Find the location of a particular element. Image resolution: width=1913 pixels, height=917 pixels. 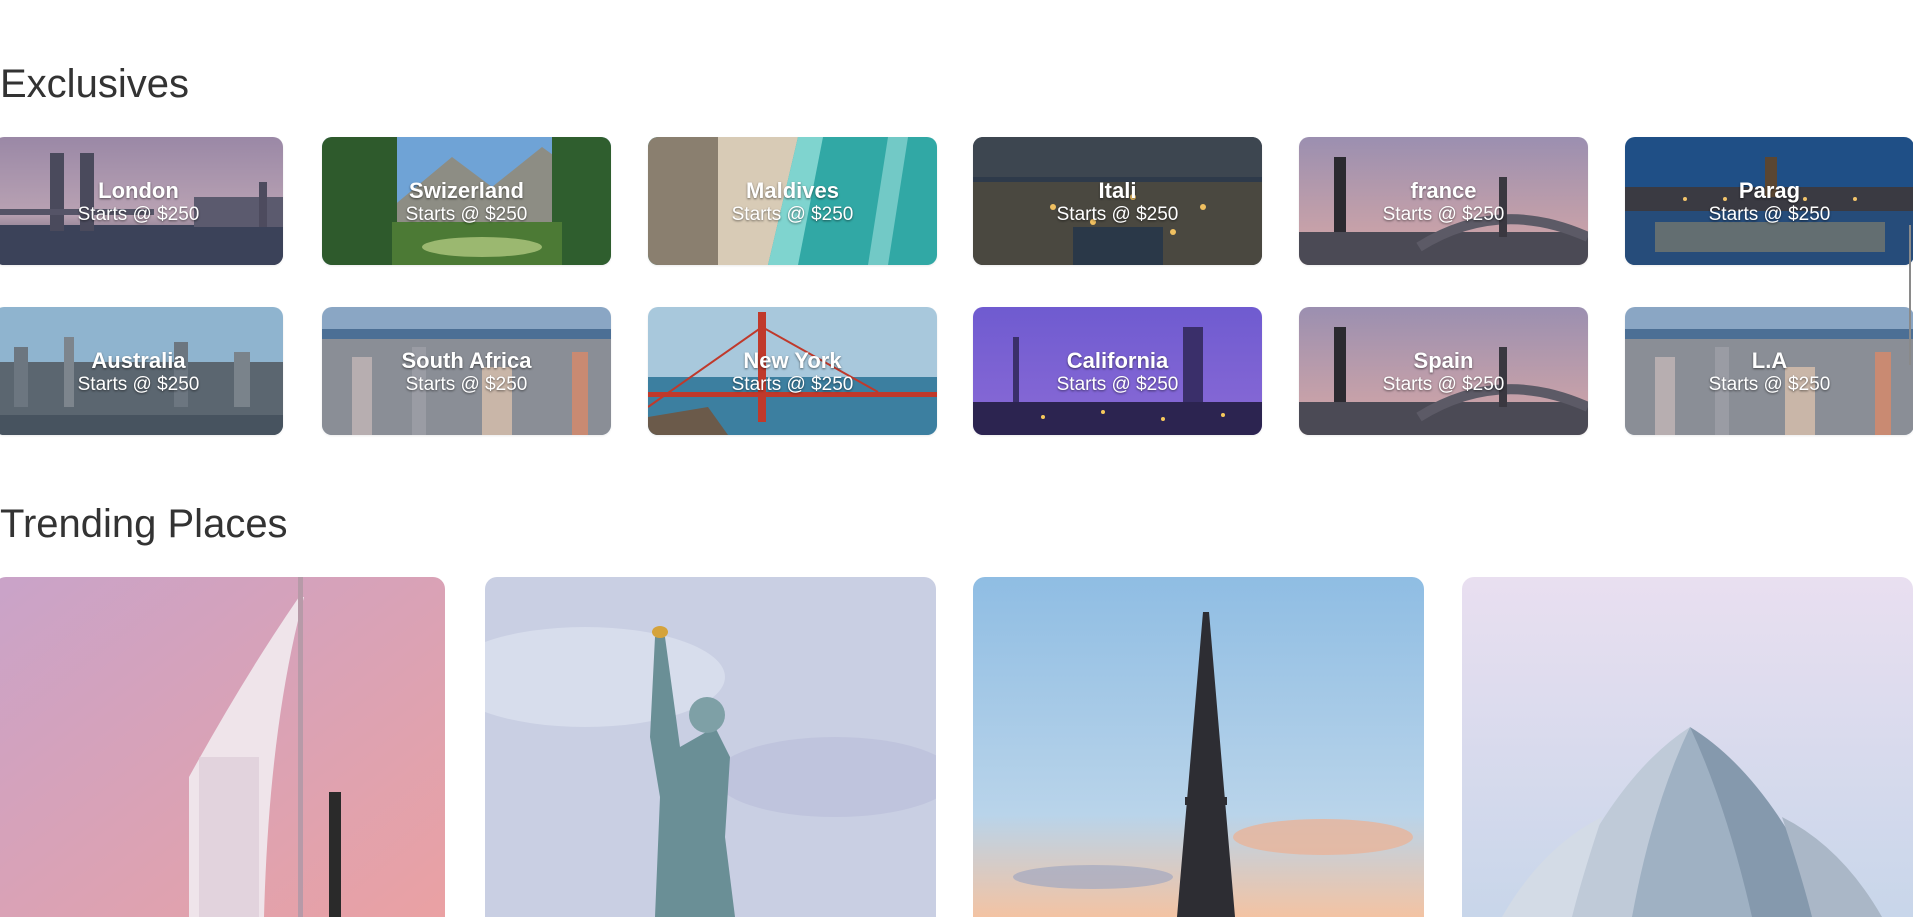

destination-card-australia: Australia Starts @ $250 is located at coordinates (141, 371).